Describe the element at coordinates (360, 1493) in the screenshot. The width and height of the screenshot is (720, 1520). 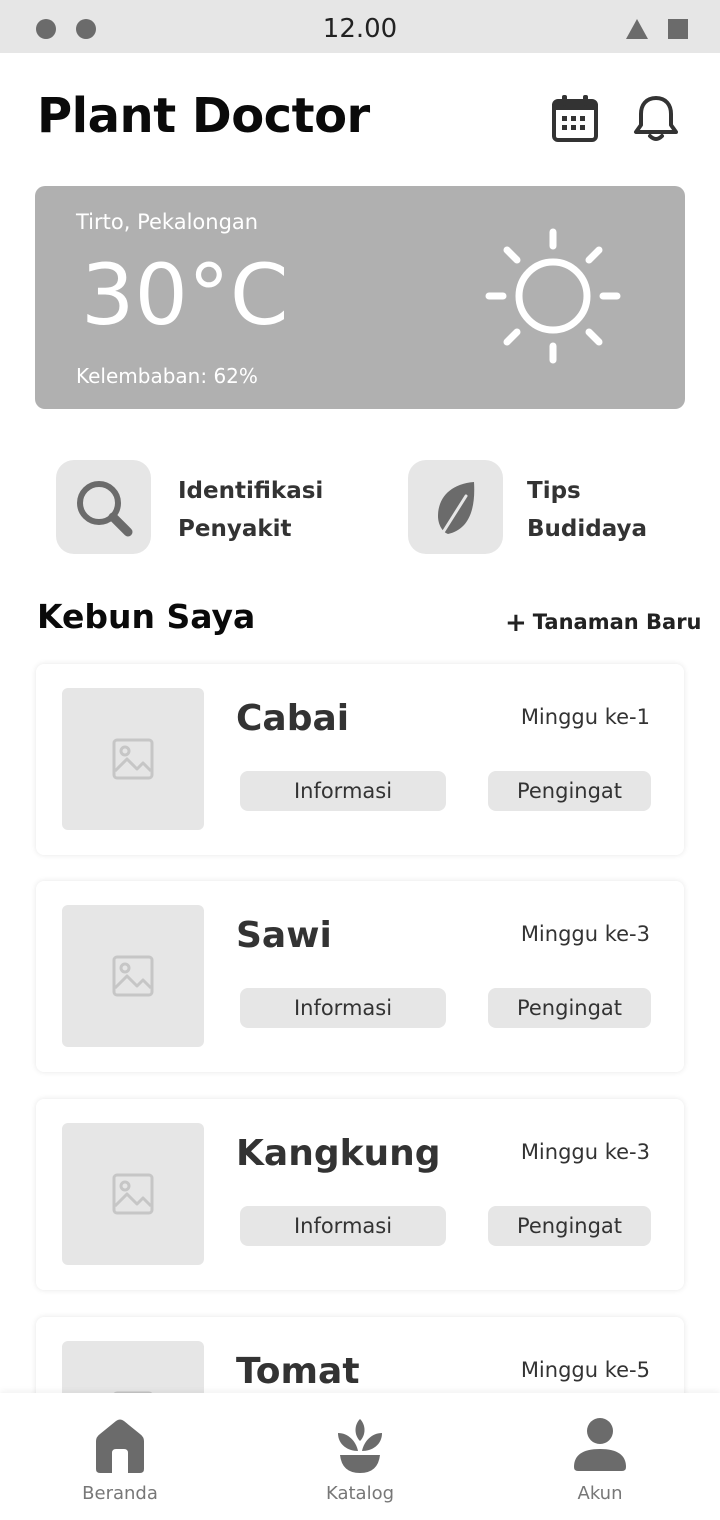
I see `nav-label: Katalog` at that location.